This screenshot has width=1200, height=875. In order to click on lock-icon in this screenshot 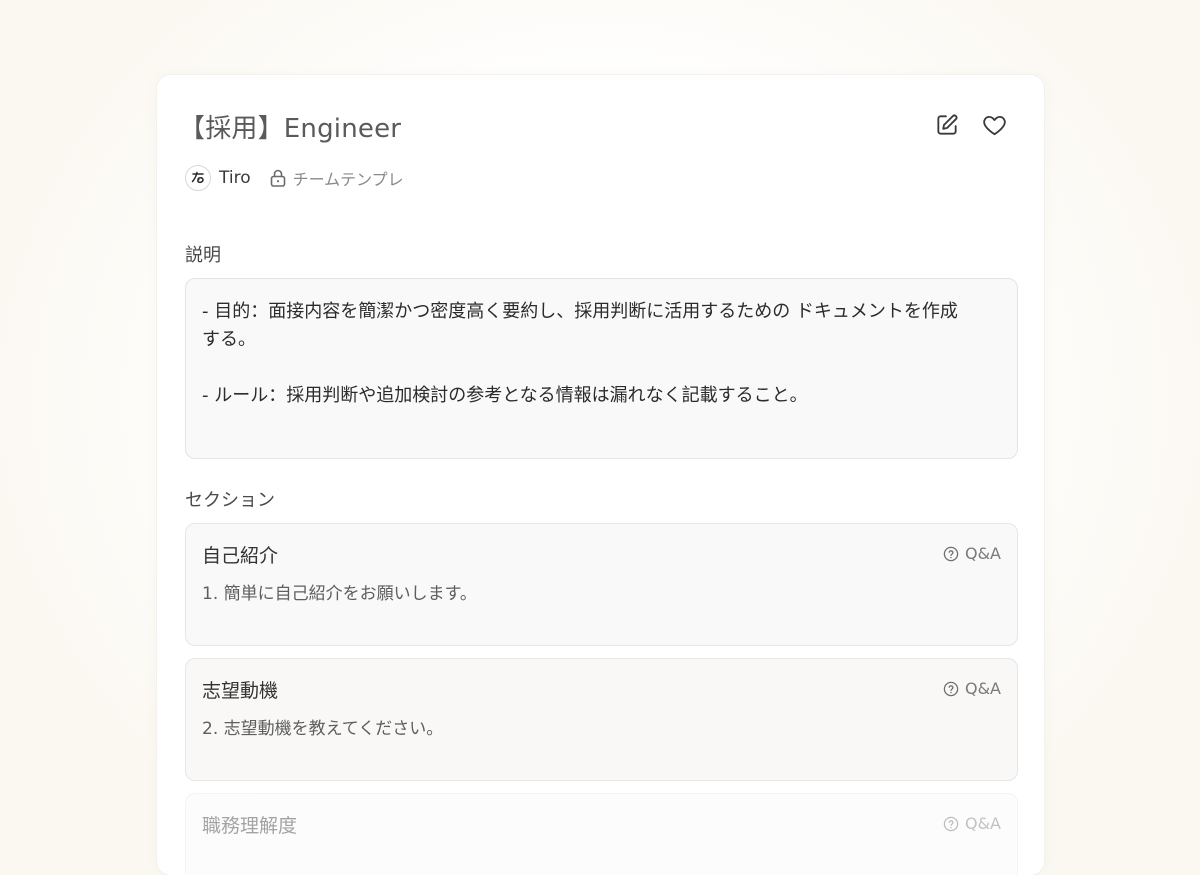, I will do `click(278, 178)`.